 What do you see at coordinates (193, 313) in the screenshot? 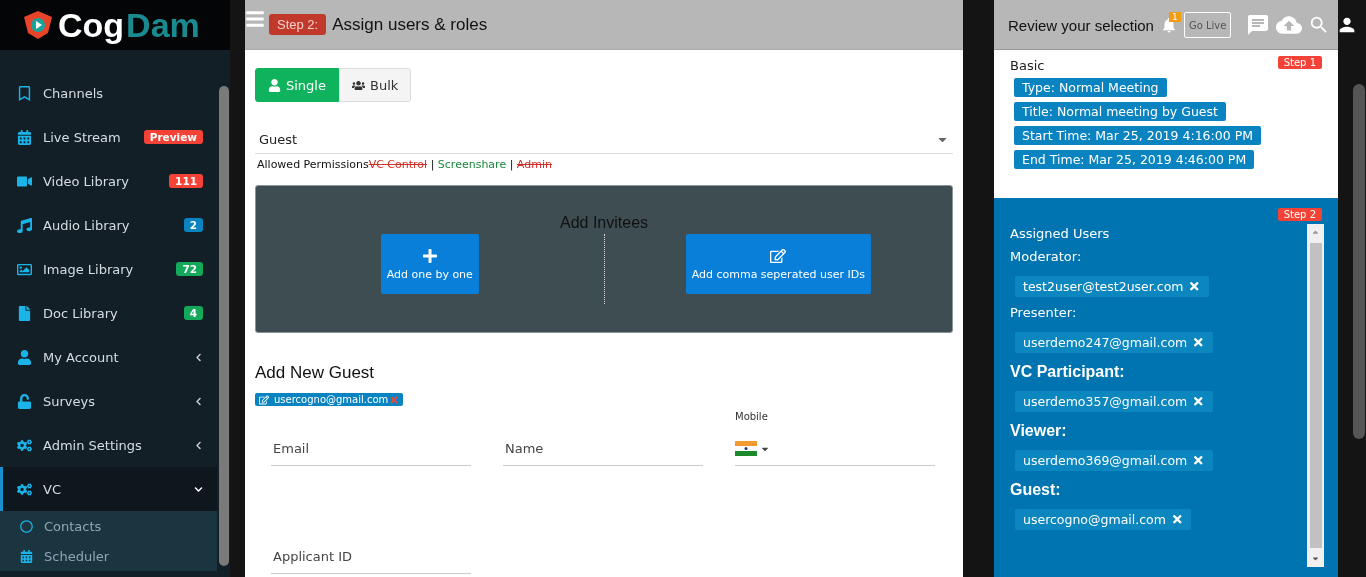
I see `count-badge: 4` at bounding box center [193, 313].